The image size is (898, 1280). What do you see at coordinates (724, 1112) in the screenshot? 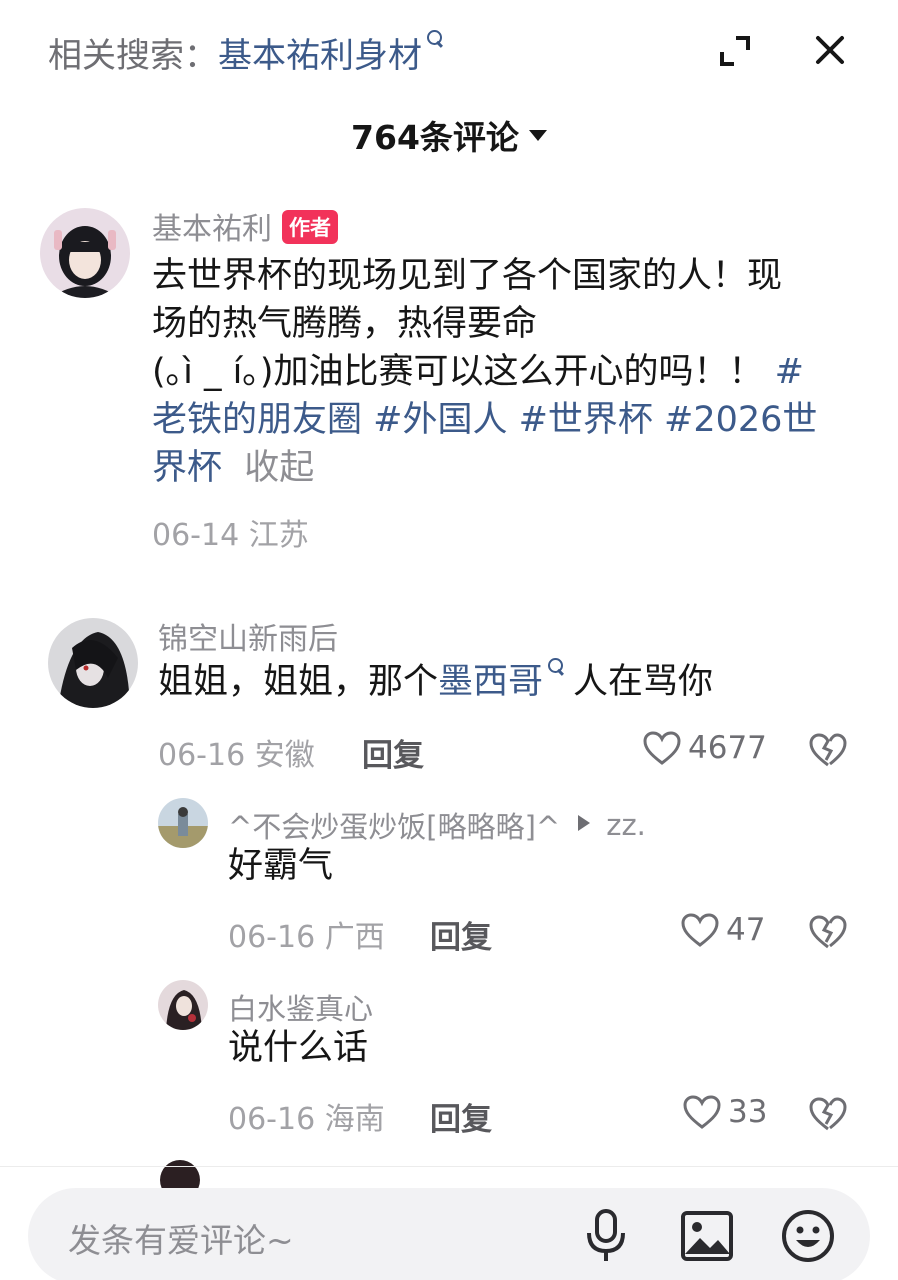
I see `like-button: 33` at bounding box center [724, 1112].